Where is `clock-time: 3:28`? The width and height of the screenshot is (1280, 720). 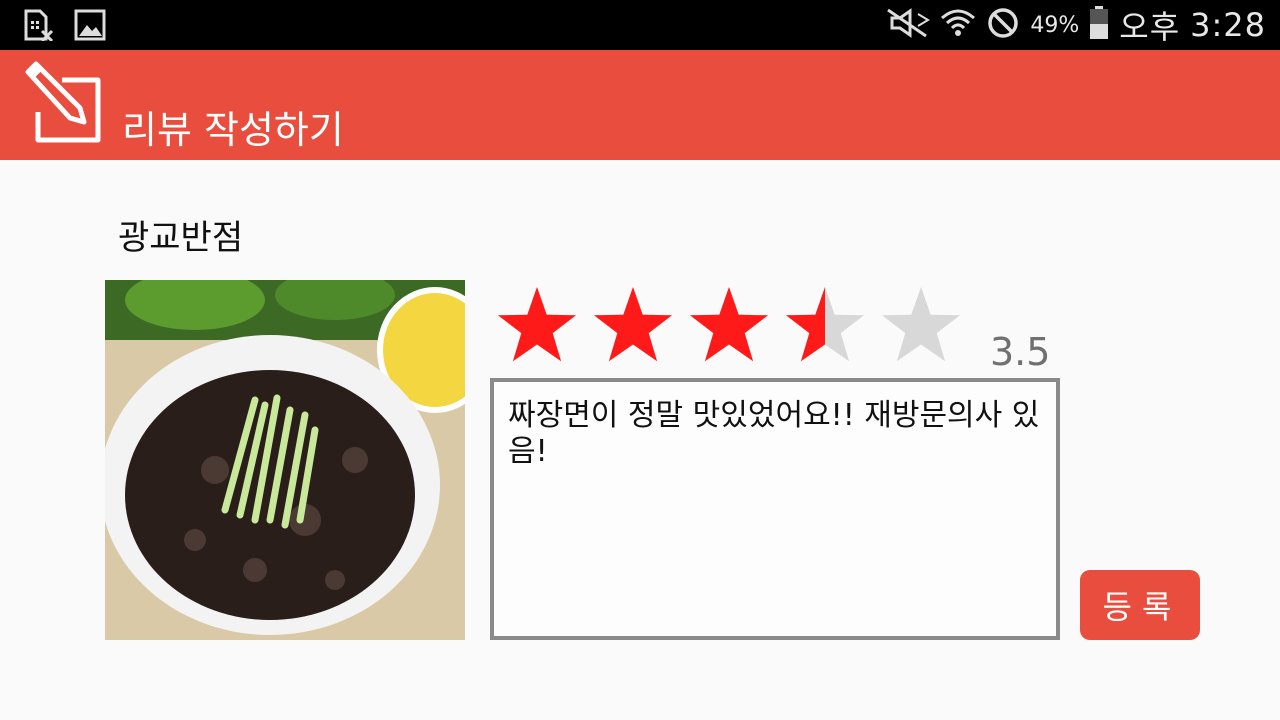
clock-time: 3:28 is located at coordinates (1228, 25).